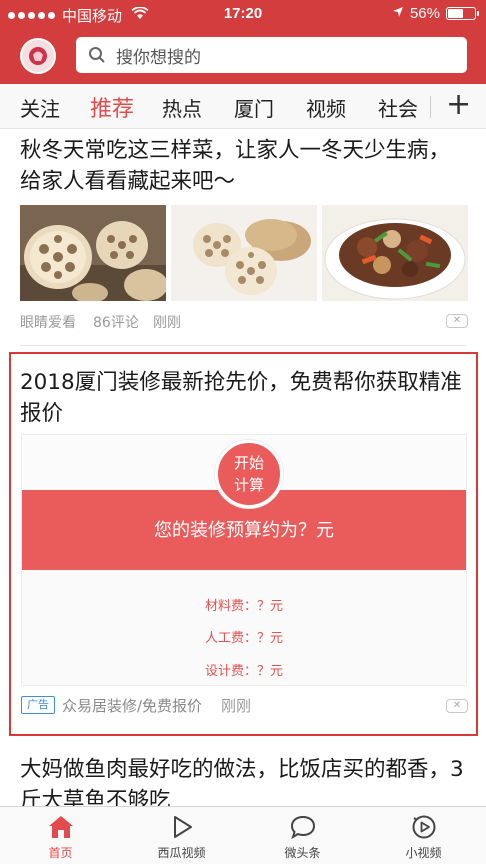 The image size is (486, 864). I want to click on dismiss-button: ✕, so click(457, 321).